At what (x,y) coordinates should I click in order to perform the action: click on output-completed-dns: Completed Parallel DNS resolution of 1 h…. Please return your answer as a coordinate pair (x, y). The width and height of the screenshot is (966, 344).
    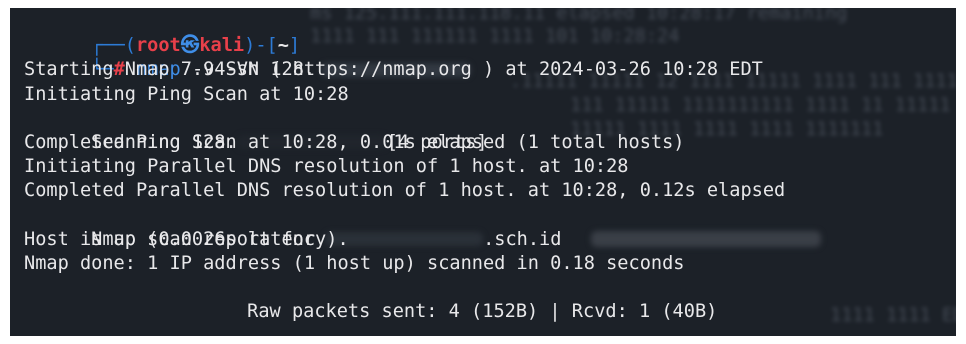
    Looking at the image, I should click on (405, 191).